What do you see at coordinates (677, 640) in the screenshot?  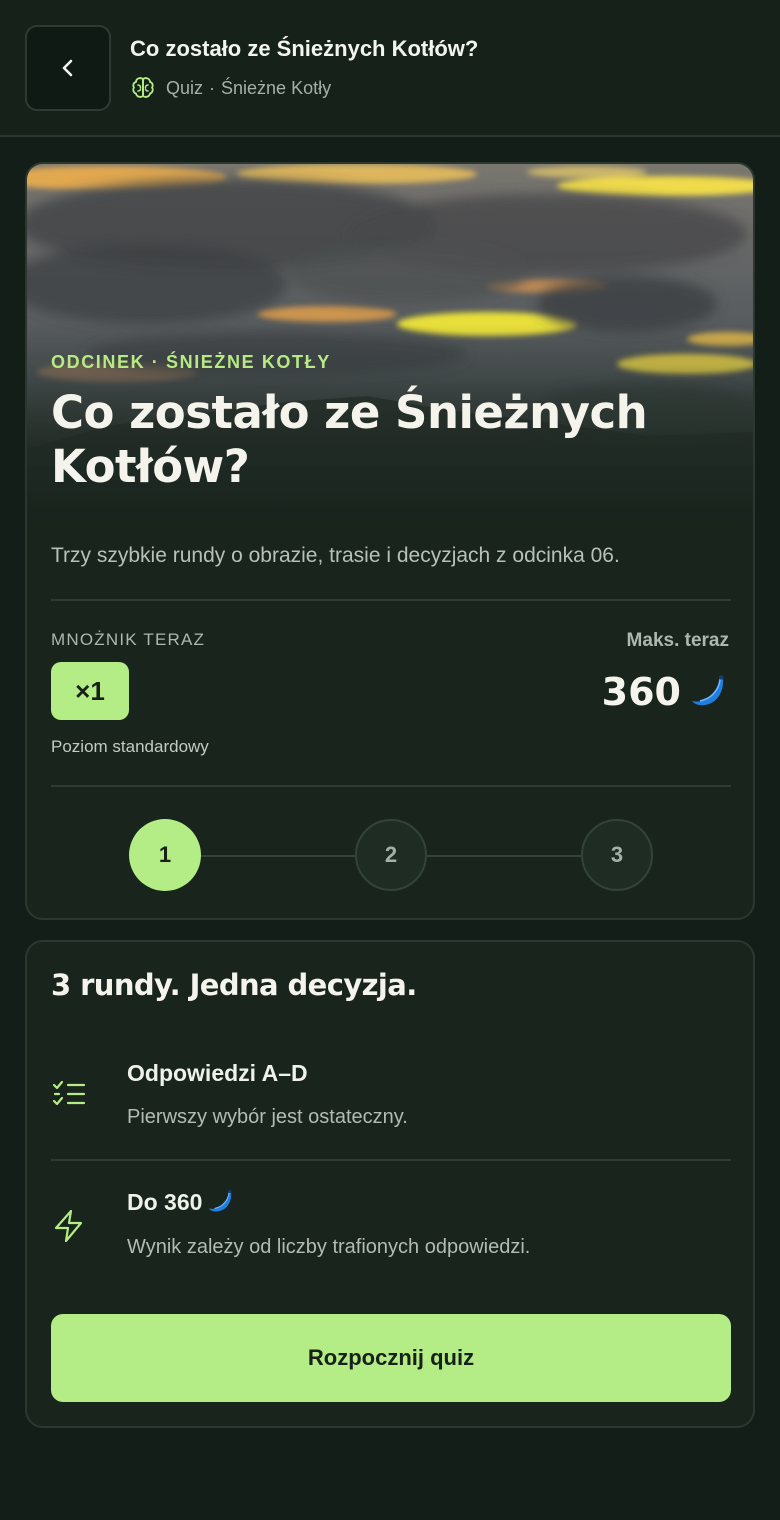 I see `max-score-label: Maks. teraz` at bounding box center [677, 640].